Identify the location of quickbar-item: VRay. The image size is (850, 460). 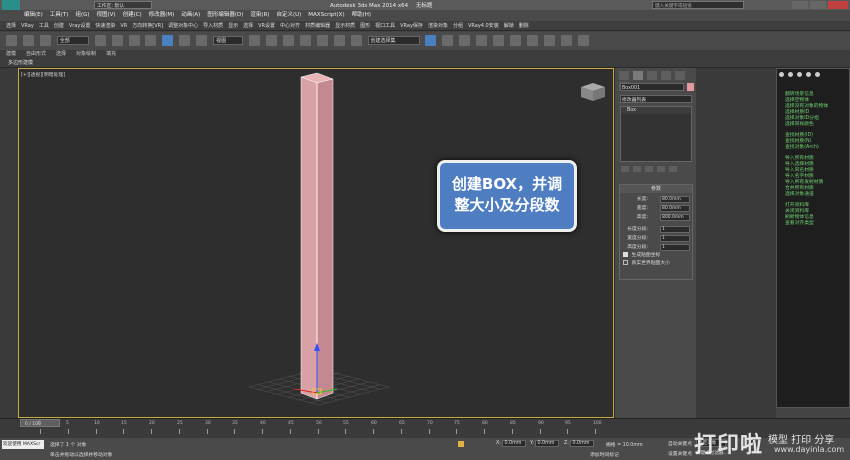
(27, 26).